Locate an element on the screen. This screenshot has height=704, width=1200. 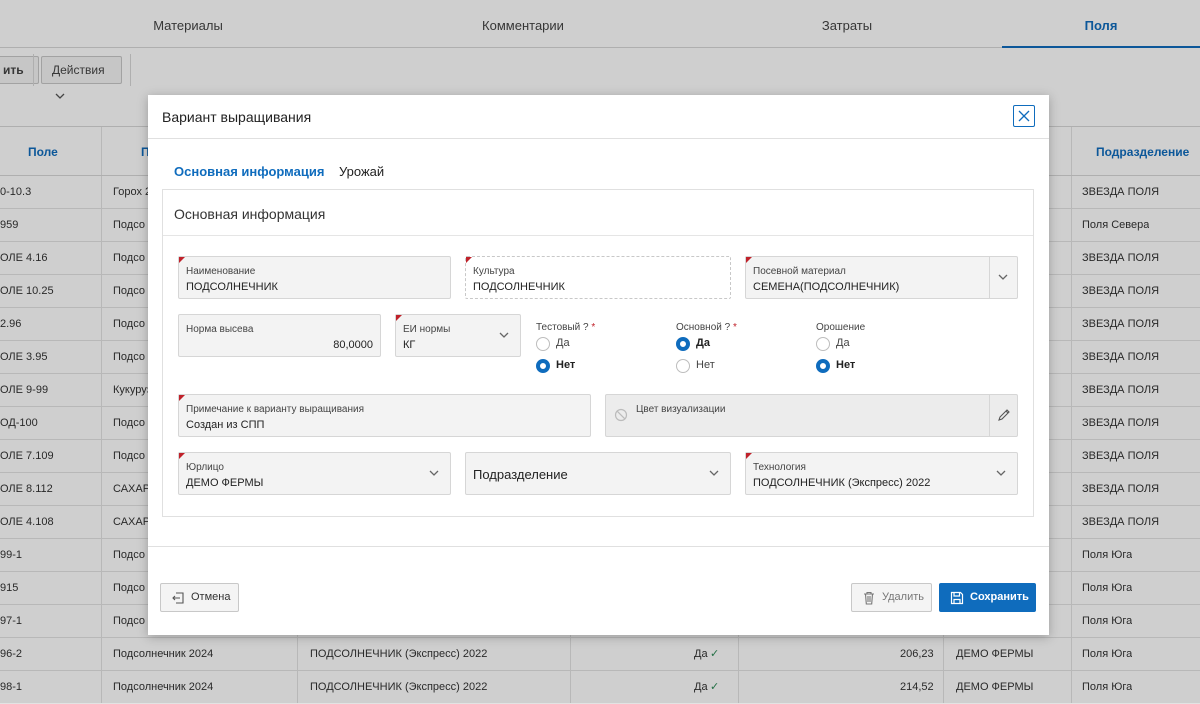
test-option-no: Нет is located at coordinates (565, 366).